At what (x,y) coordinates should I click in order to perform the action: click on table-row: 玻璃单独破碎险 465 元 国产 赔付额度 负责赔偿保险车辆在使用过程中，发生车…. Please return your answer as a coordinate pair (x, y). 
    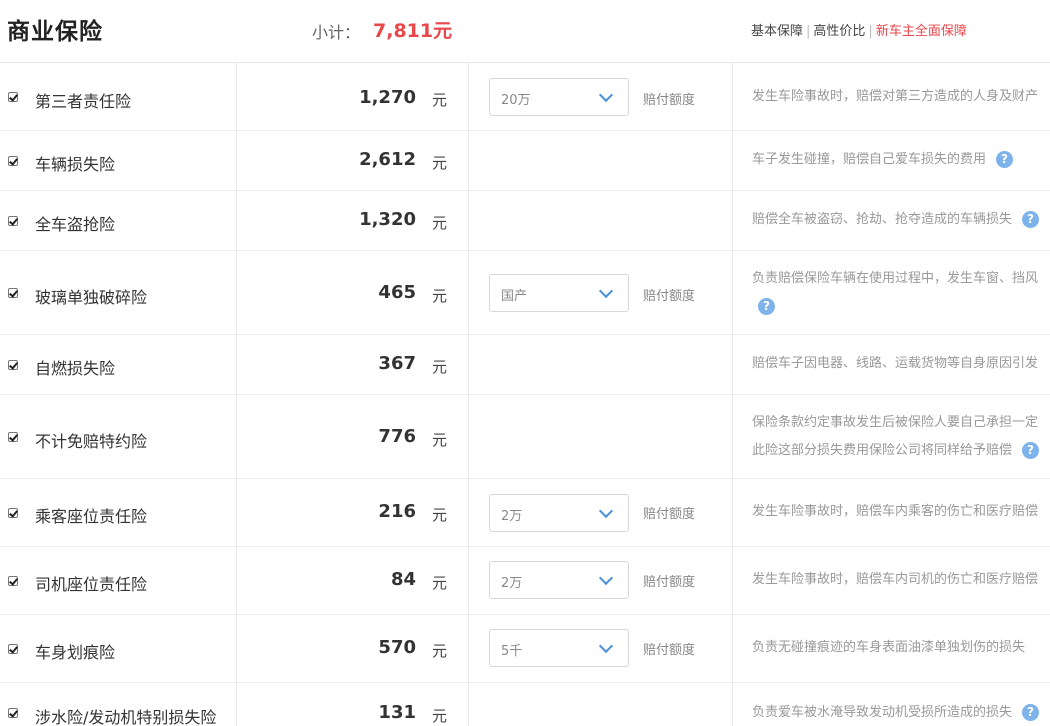
    Looking at the image, I should click on (525, 293).